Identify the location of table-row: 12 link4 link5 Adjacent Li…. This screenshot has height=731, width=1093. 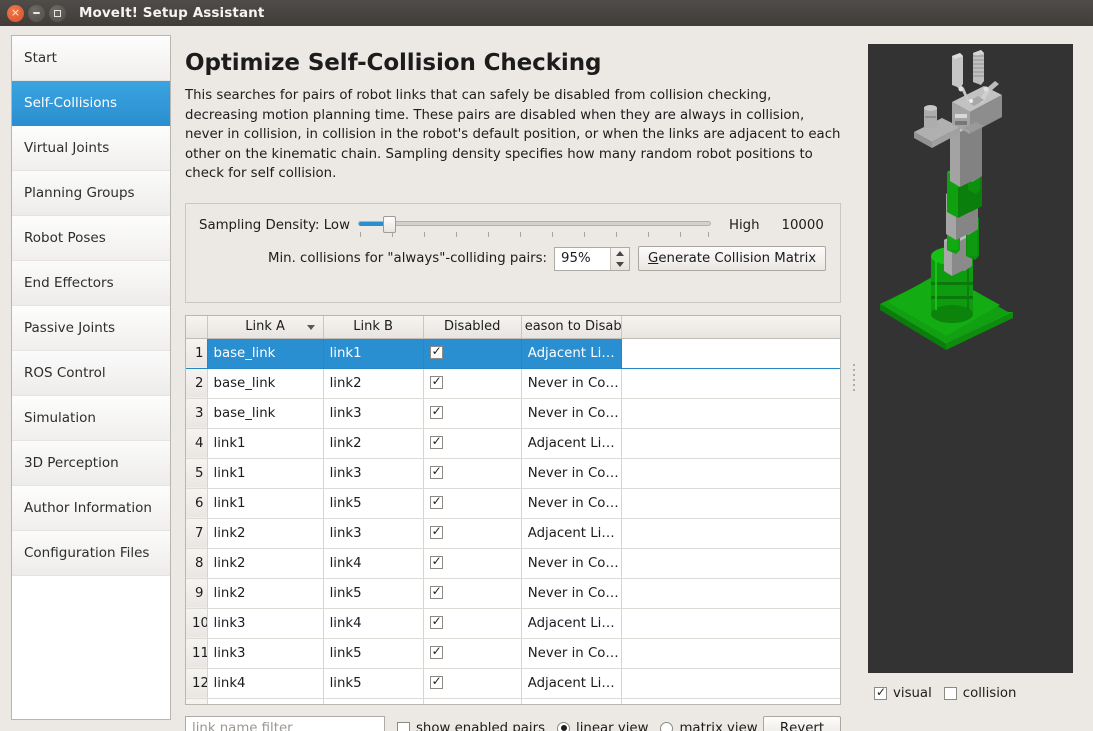
(513, 683).